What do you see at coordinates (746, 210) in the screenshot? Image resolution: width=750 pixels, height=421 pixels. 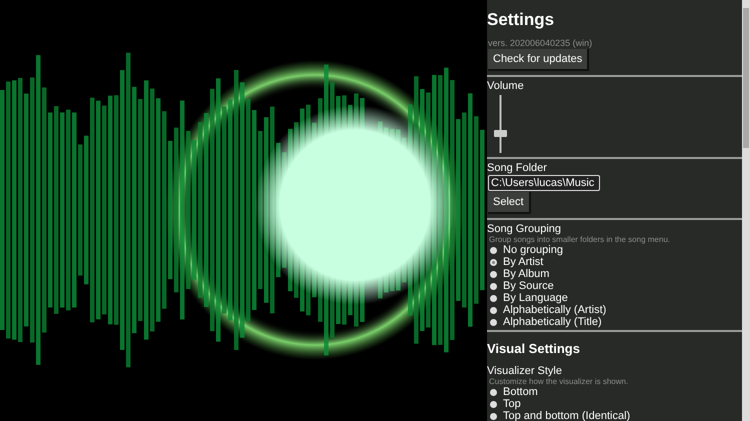 I see `scrollbar` at bounding box center [746, 210].